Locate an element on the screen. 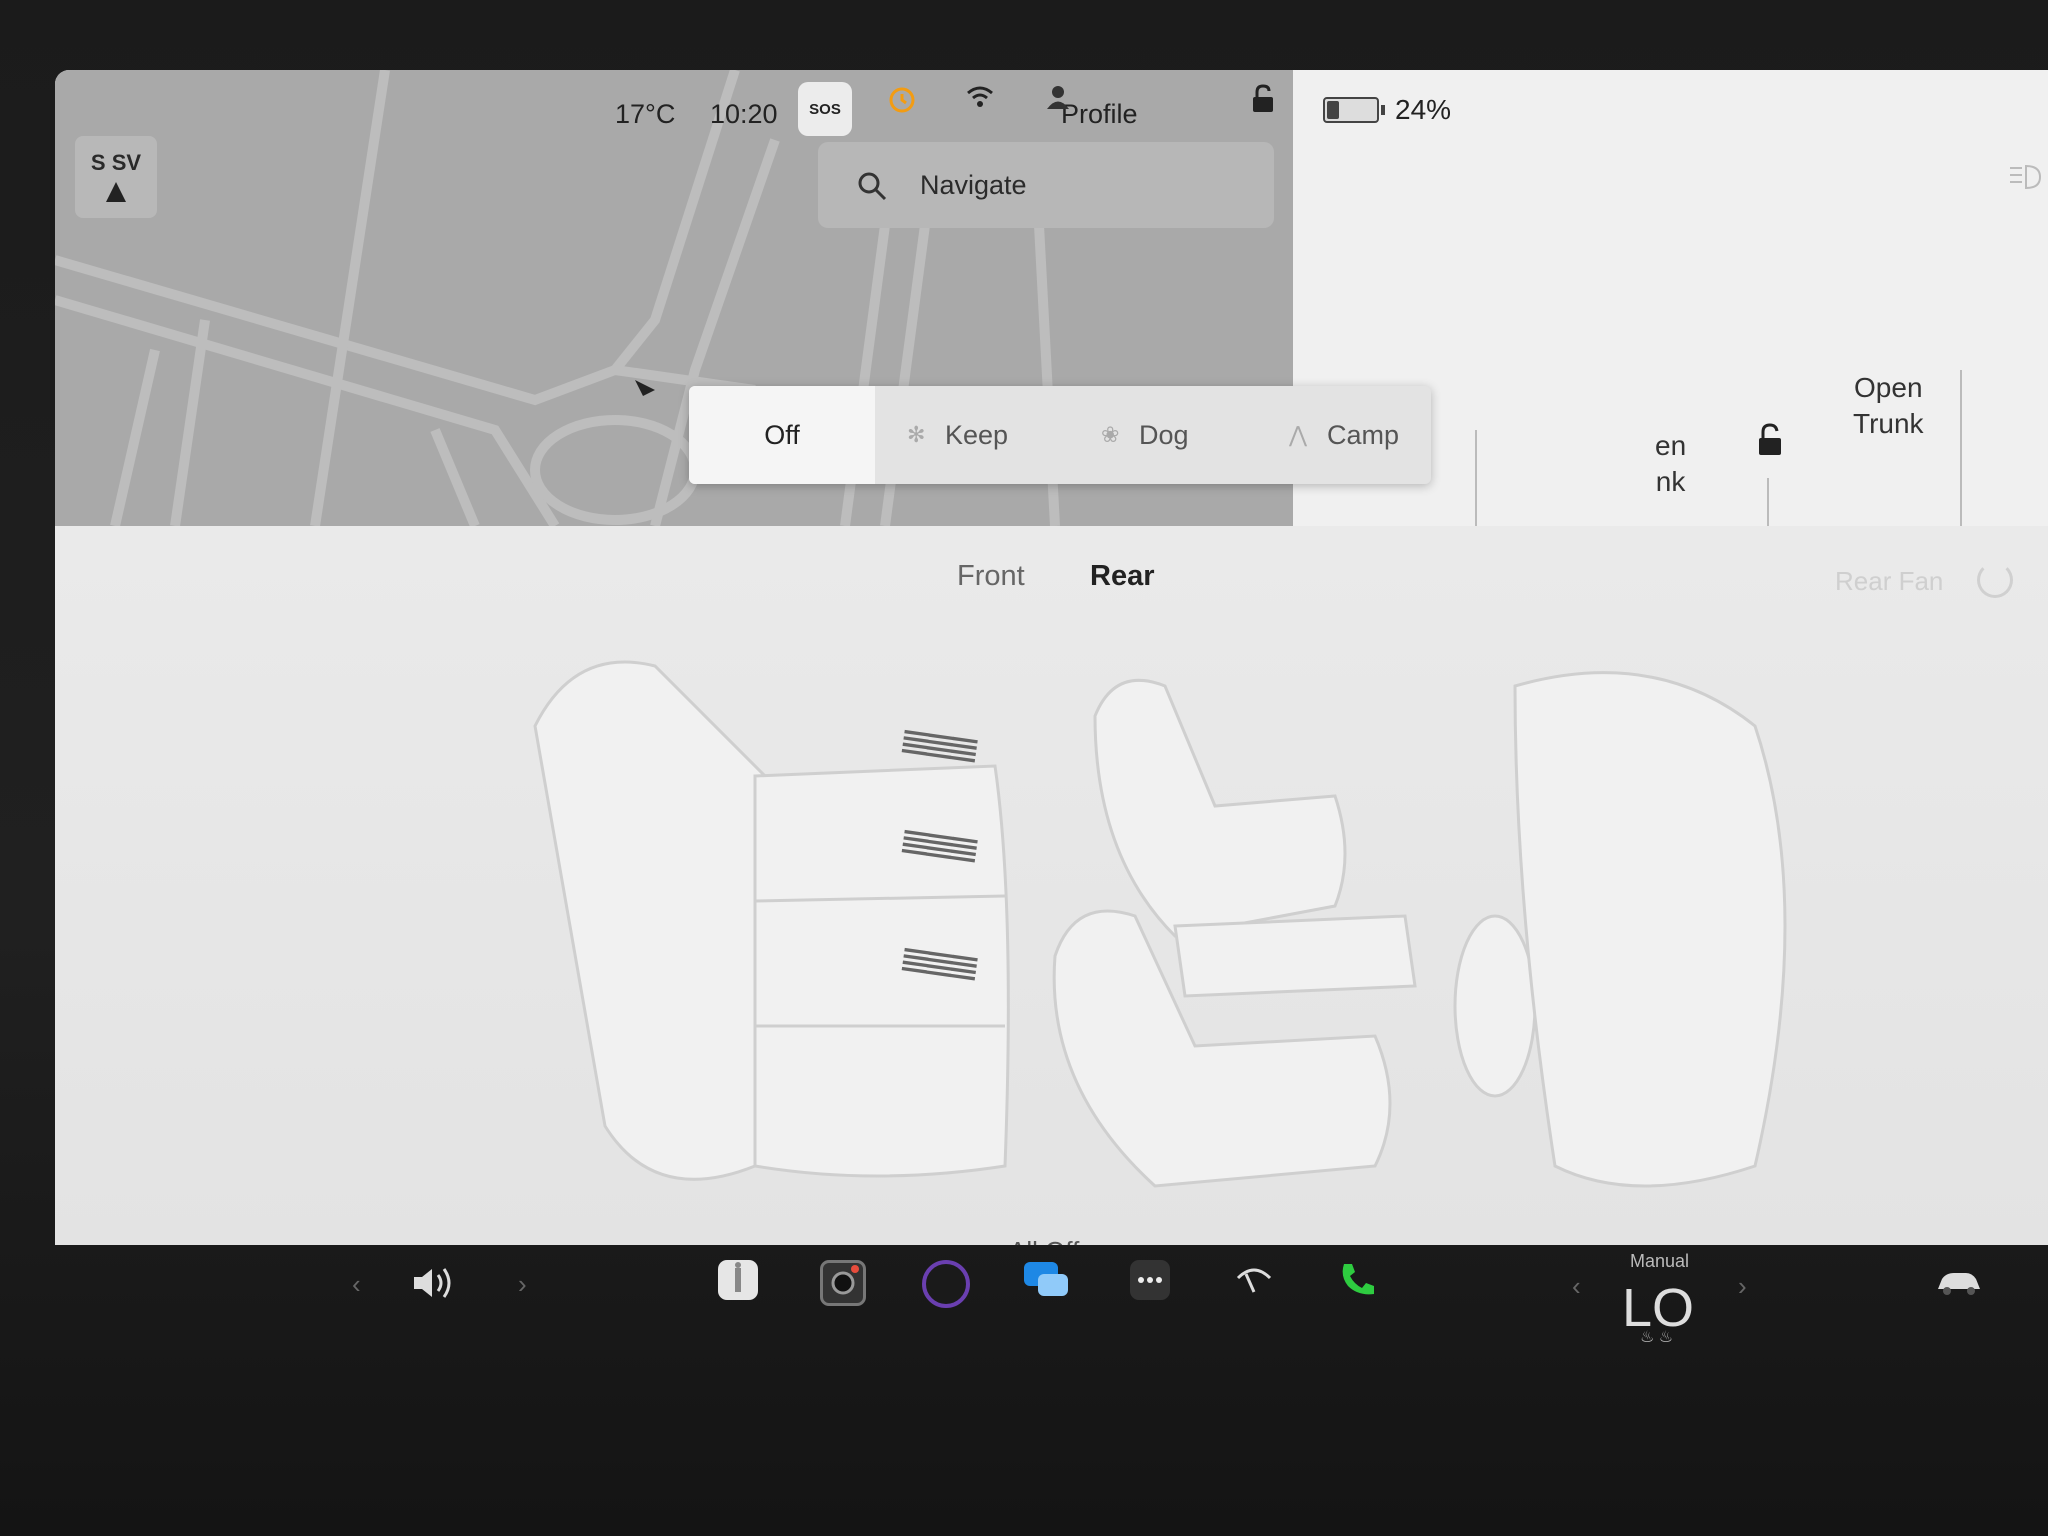 The height and width of the screenshot is (1536, 2048). battery-icon is located at coordinates (1351, 110).